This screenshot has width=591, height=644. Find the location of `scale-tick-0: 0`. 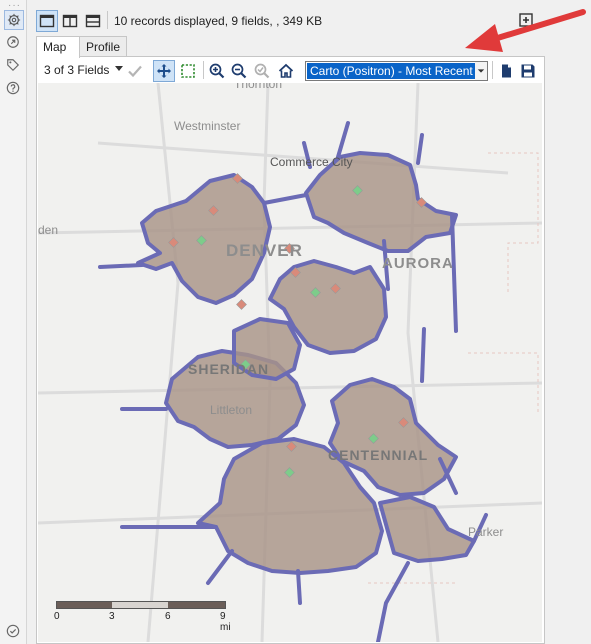

scale-tick-0: 0 is located at coordinates (57, 616).